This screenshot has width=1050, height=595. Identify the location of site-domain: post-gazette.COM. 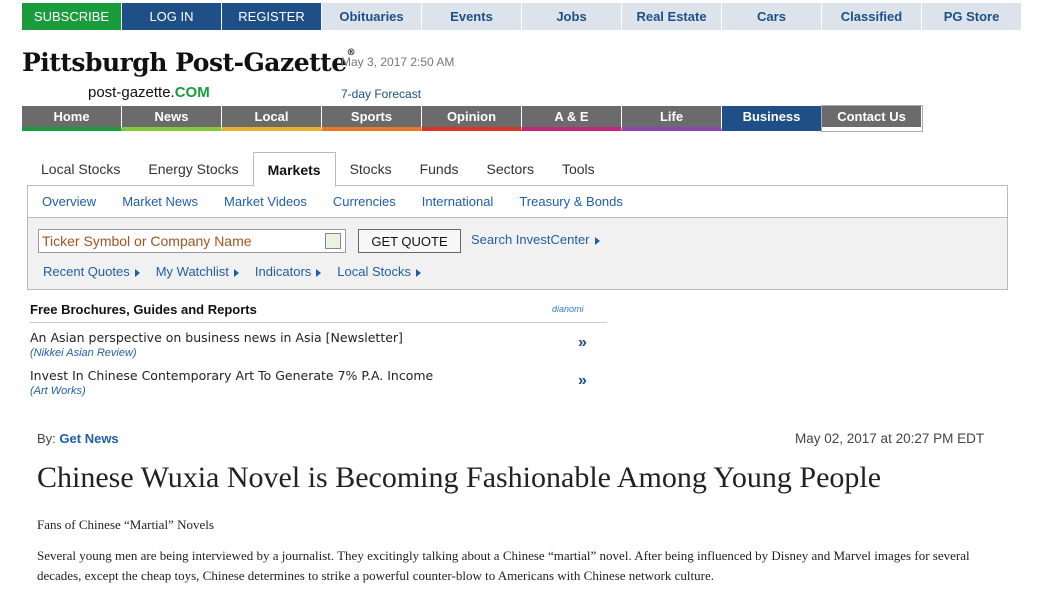
(149, 92).